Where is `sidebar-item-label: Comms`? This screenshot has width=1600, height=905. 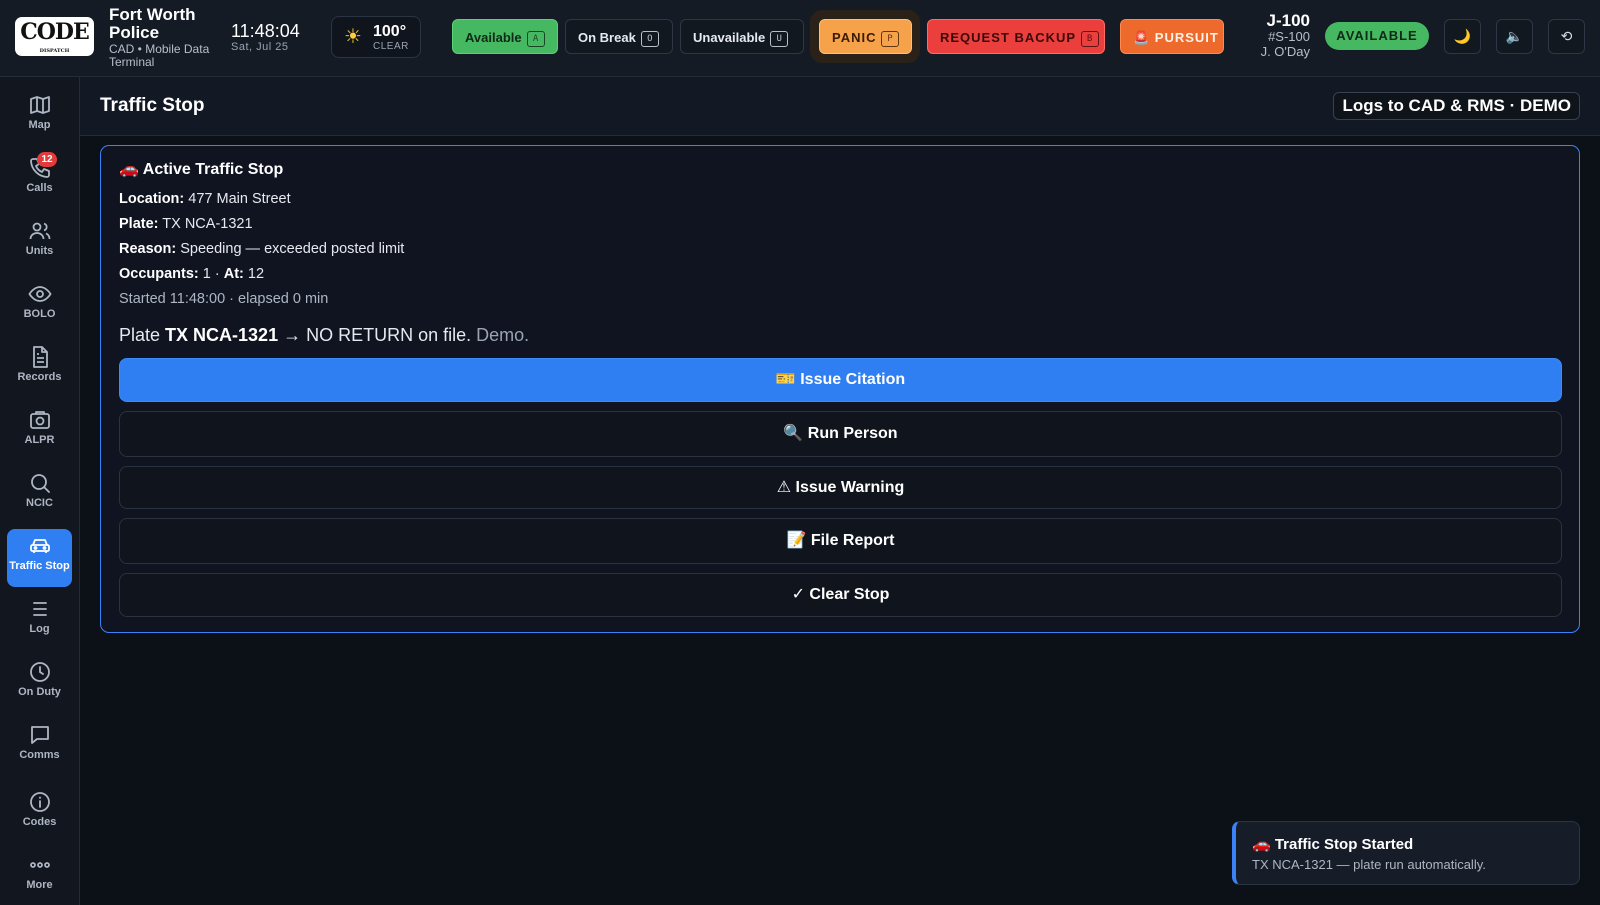
sidebar-item-label: Comms is located at coordinates (39, 755).